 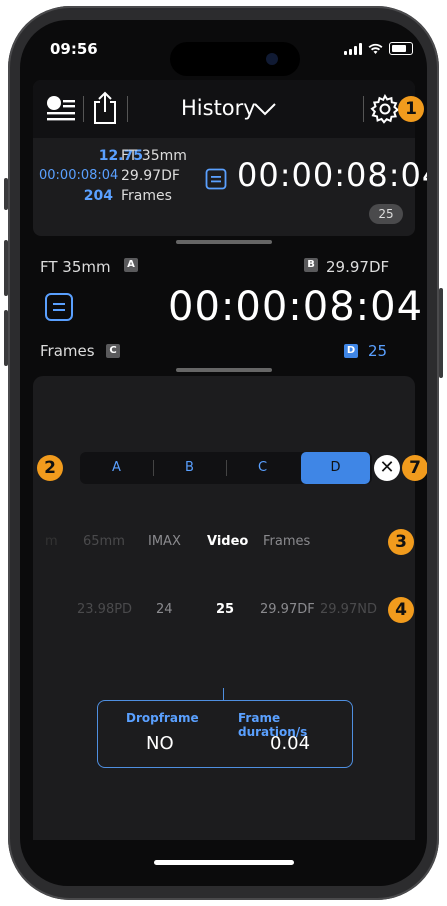 What do you see at coordinates (262, 468) in the screenshot?
I see `segment-c: C` at bounding box center [262, 468].